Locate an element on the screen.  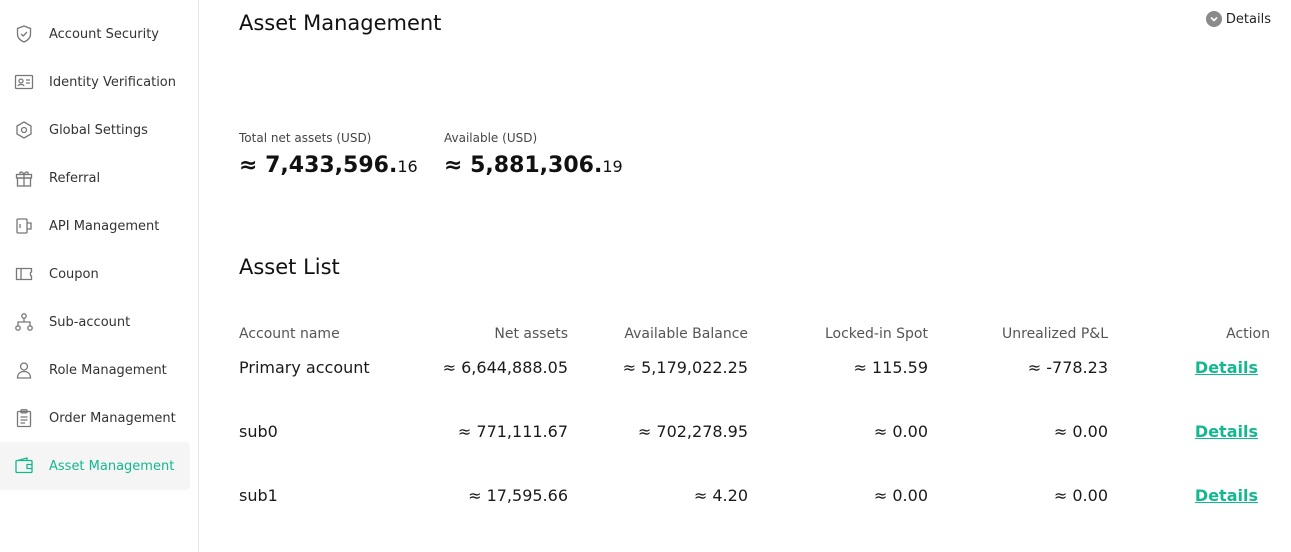
unrealized-pnl-value: ≈ -778.23 is located at coordinates (1067, 367).